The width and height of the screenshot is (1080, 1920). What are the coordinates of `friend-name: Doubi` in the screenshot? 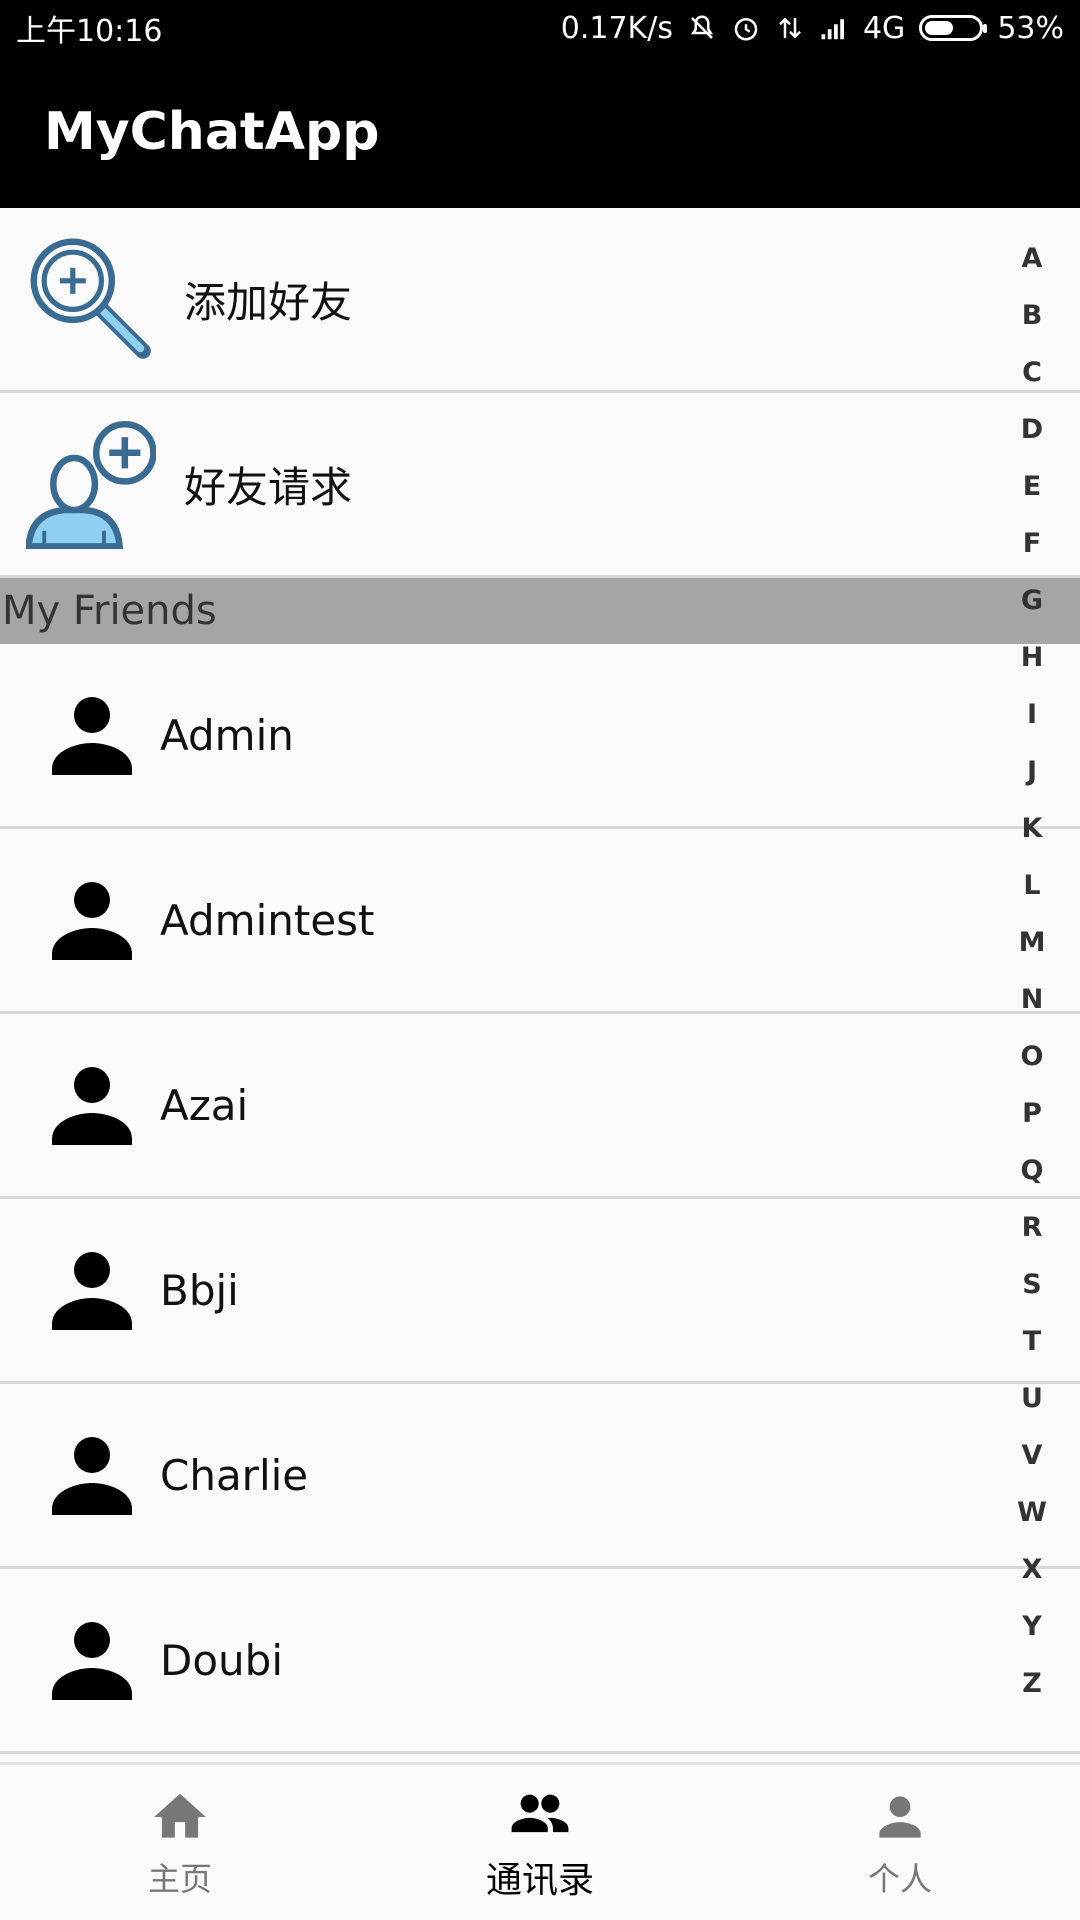 It's located at (221, 1660).